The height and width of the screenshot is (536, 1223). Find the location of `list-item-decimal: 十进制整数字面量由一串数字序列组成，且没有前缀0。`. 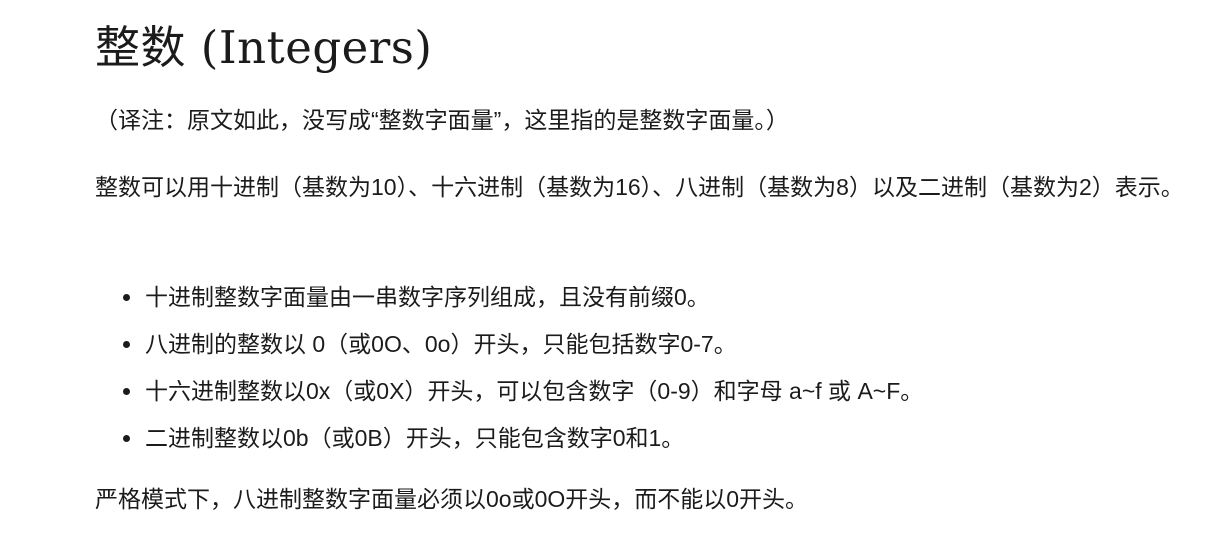

list-item-decimal: 十进制整数字面量由一串数字序列组成，且没有前缀0。 is located at coordinates (522, 297).